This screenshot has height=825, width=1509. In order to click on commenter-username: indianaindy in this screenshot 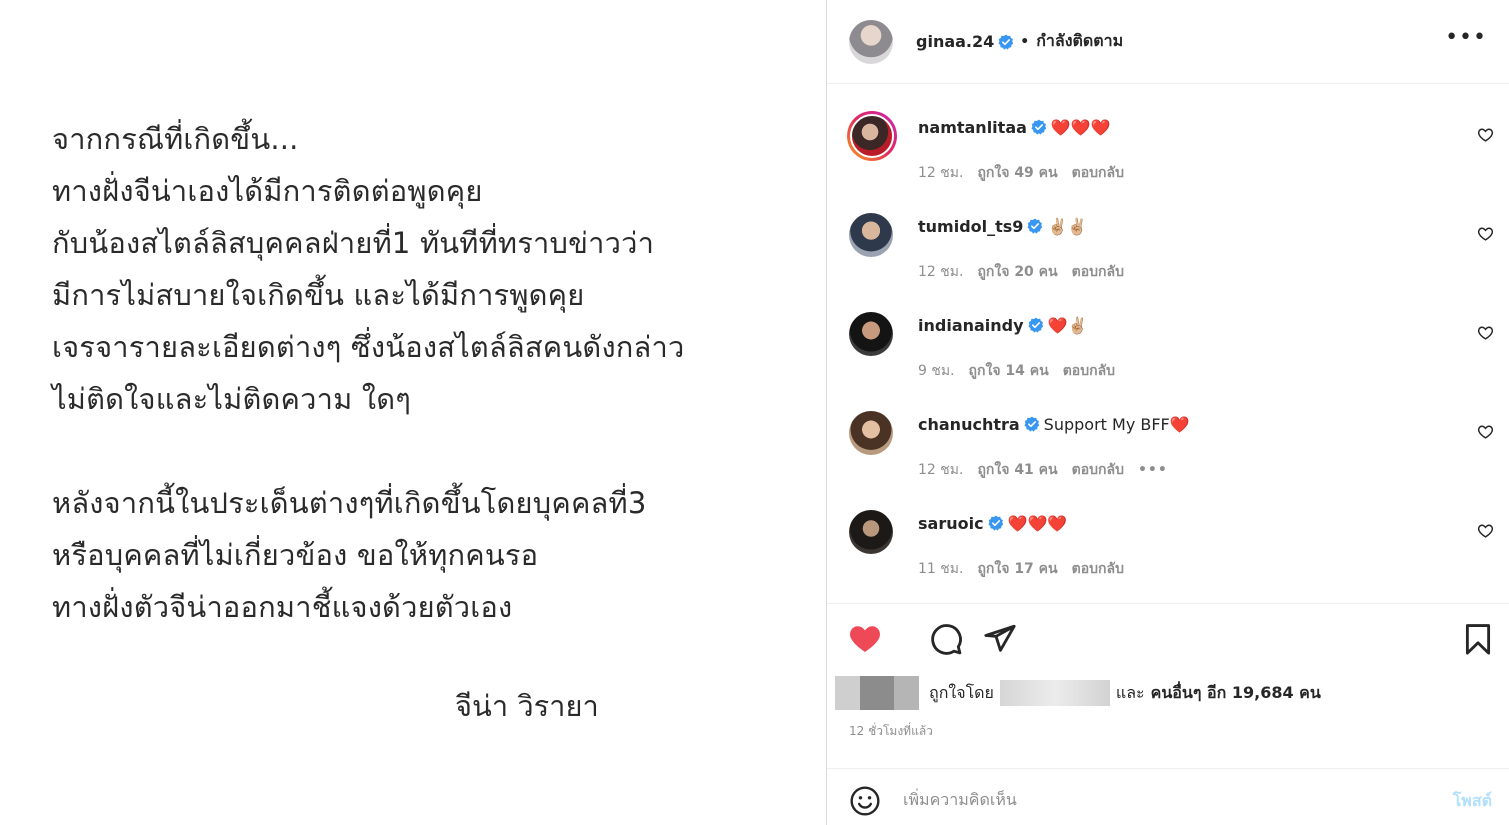, I will do `click(971, 325)`.